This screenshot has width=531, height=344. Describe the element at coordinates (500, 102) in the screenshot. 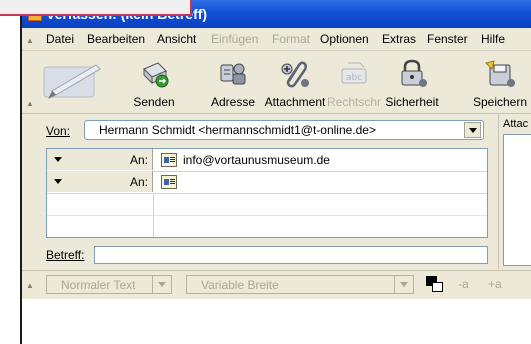

I see `save-label: Speichern` at that location.